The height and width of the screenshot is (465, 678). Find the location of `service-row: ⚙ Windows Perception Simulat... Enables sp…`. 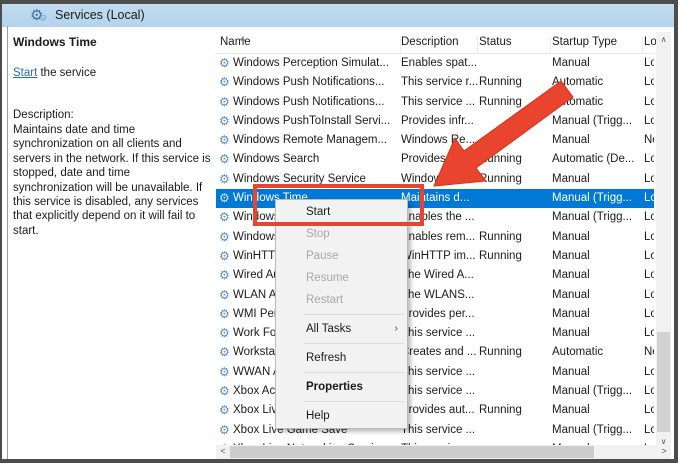

service-row: ⚙ Windows Perception Simulat... Enables sp… is located at coordinates (435, 63).